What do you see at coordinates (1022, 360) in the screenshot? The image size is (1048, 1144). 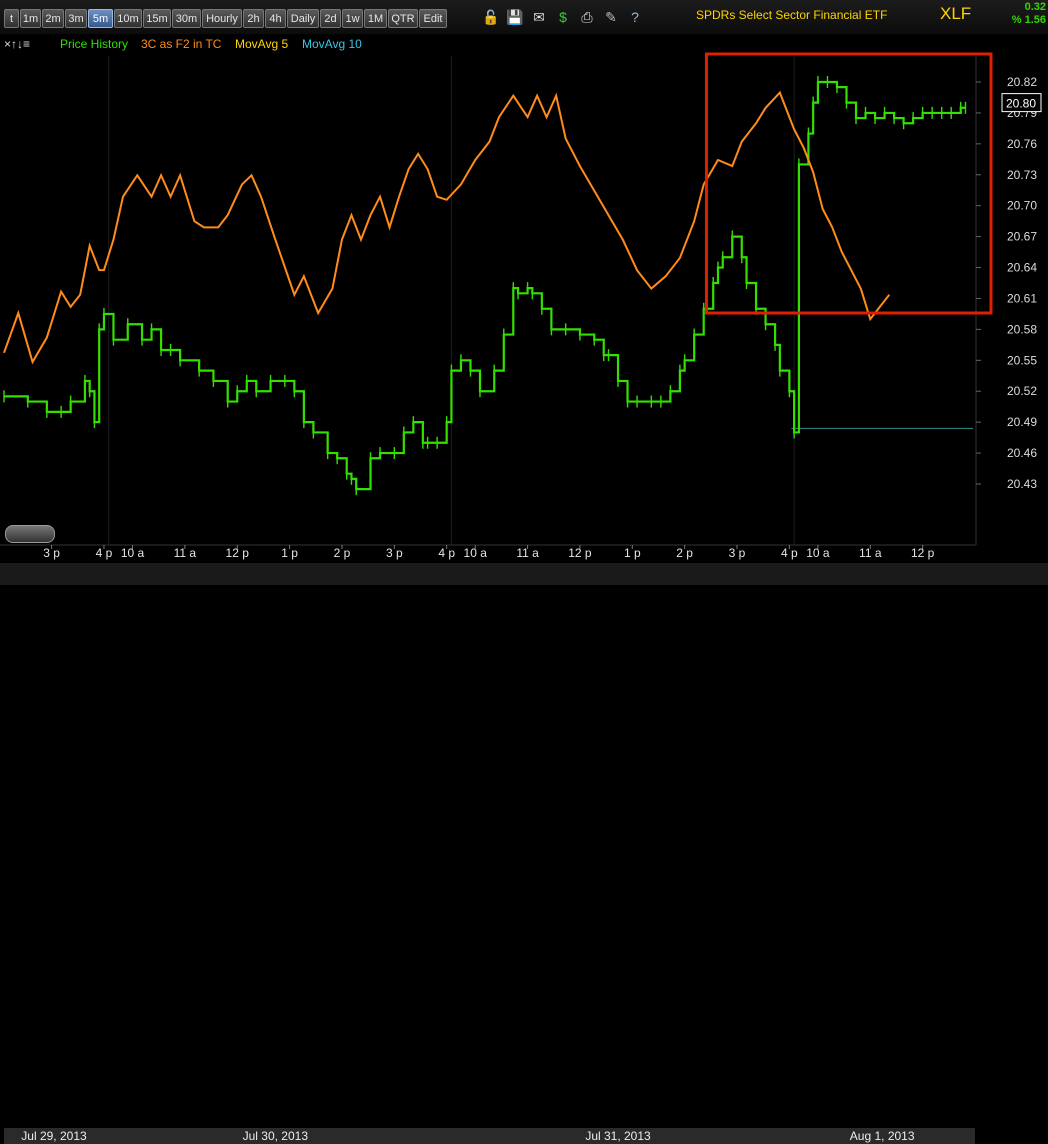 I see `price-tick-label: 20.55` at bounding box center [1022, 360].